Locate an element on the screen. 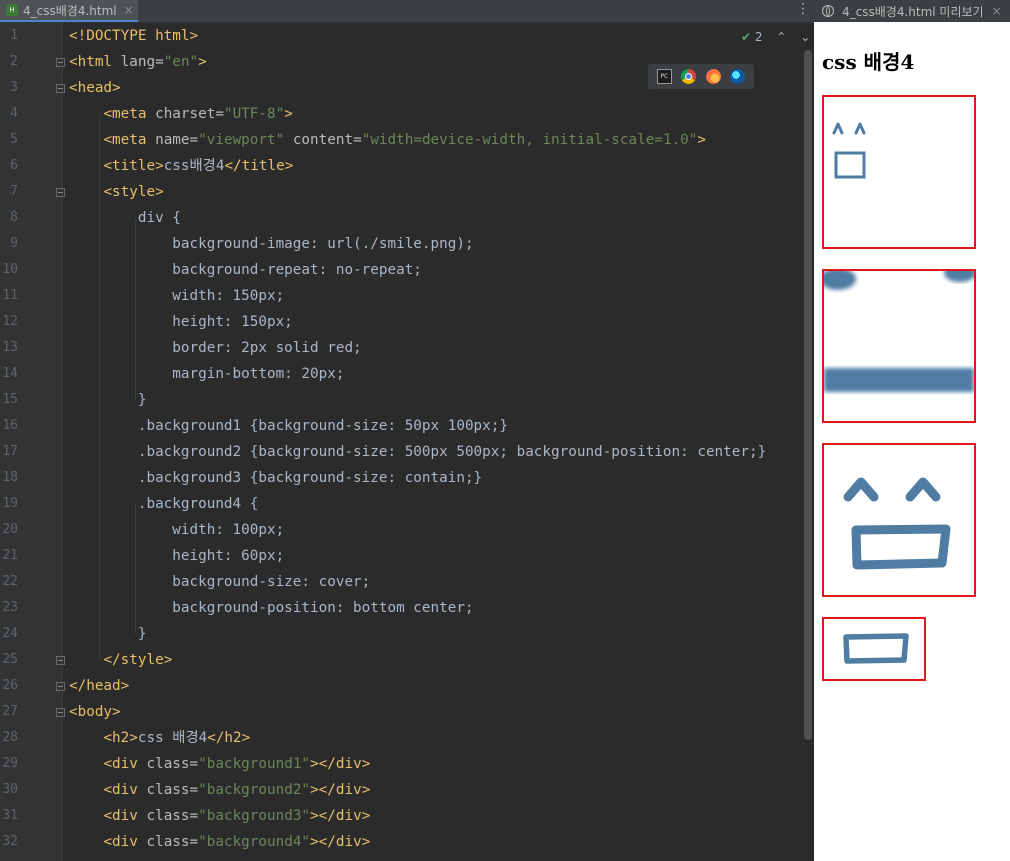 The image size is (1010, 861). code-line: <meta charset="UTF-8"> is located at coordinates (180, 114).